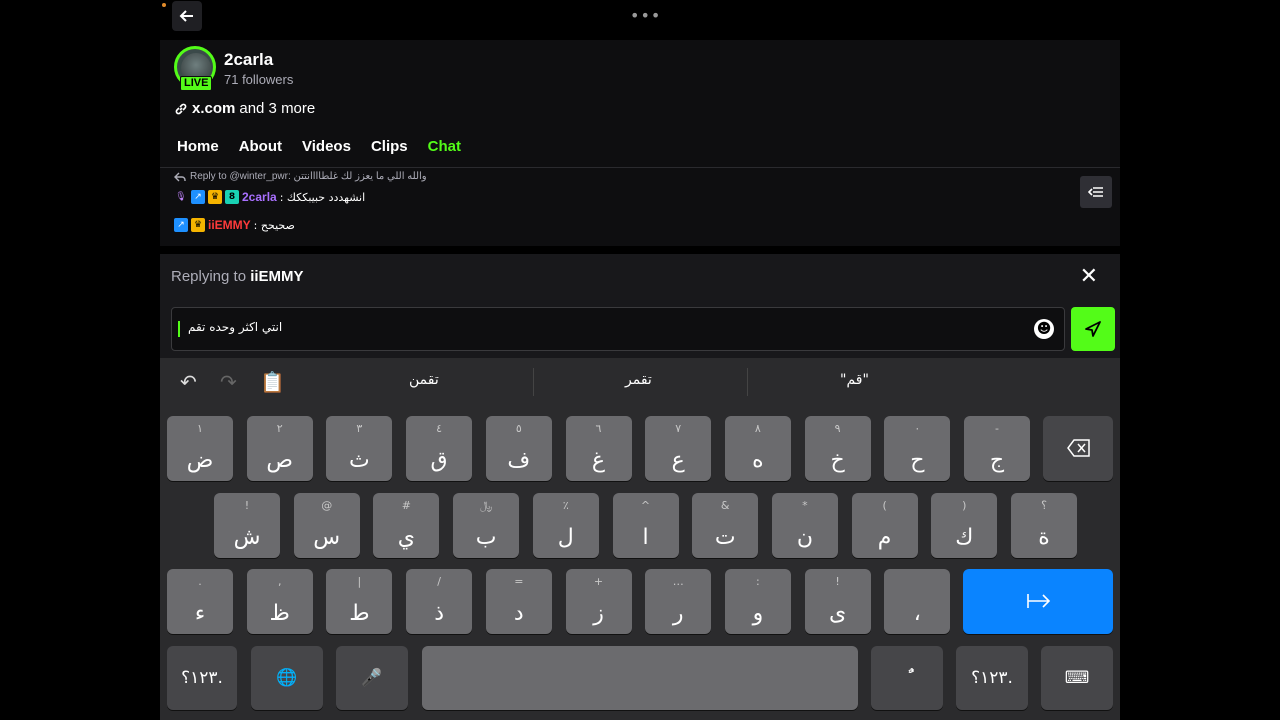  Describe the element at coordinates (228, 382) in the screenshot. I see `redo-icon: ↷` at that location.